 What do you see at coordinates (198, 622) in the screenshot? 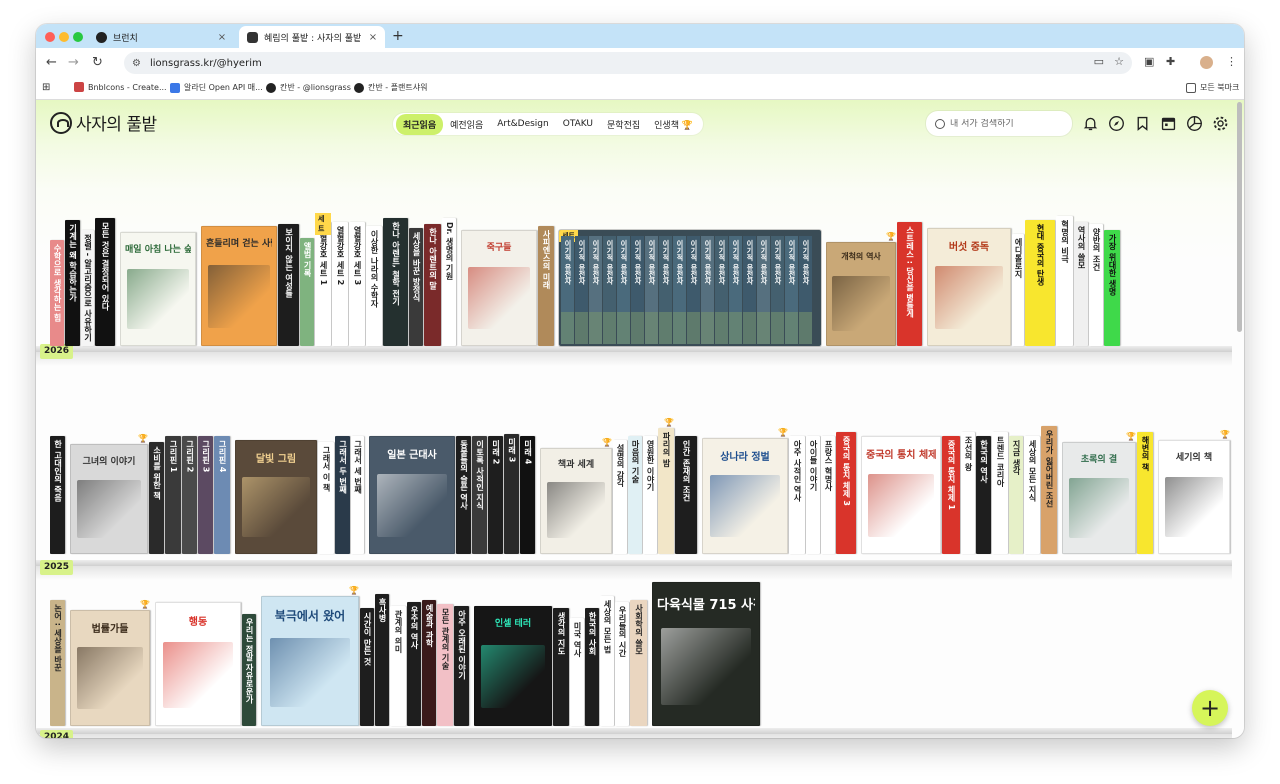
I see `book-title: 행동` at bounding box center [198, 622].